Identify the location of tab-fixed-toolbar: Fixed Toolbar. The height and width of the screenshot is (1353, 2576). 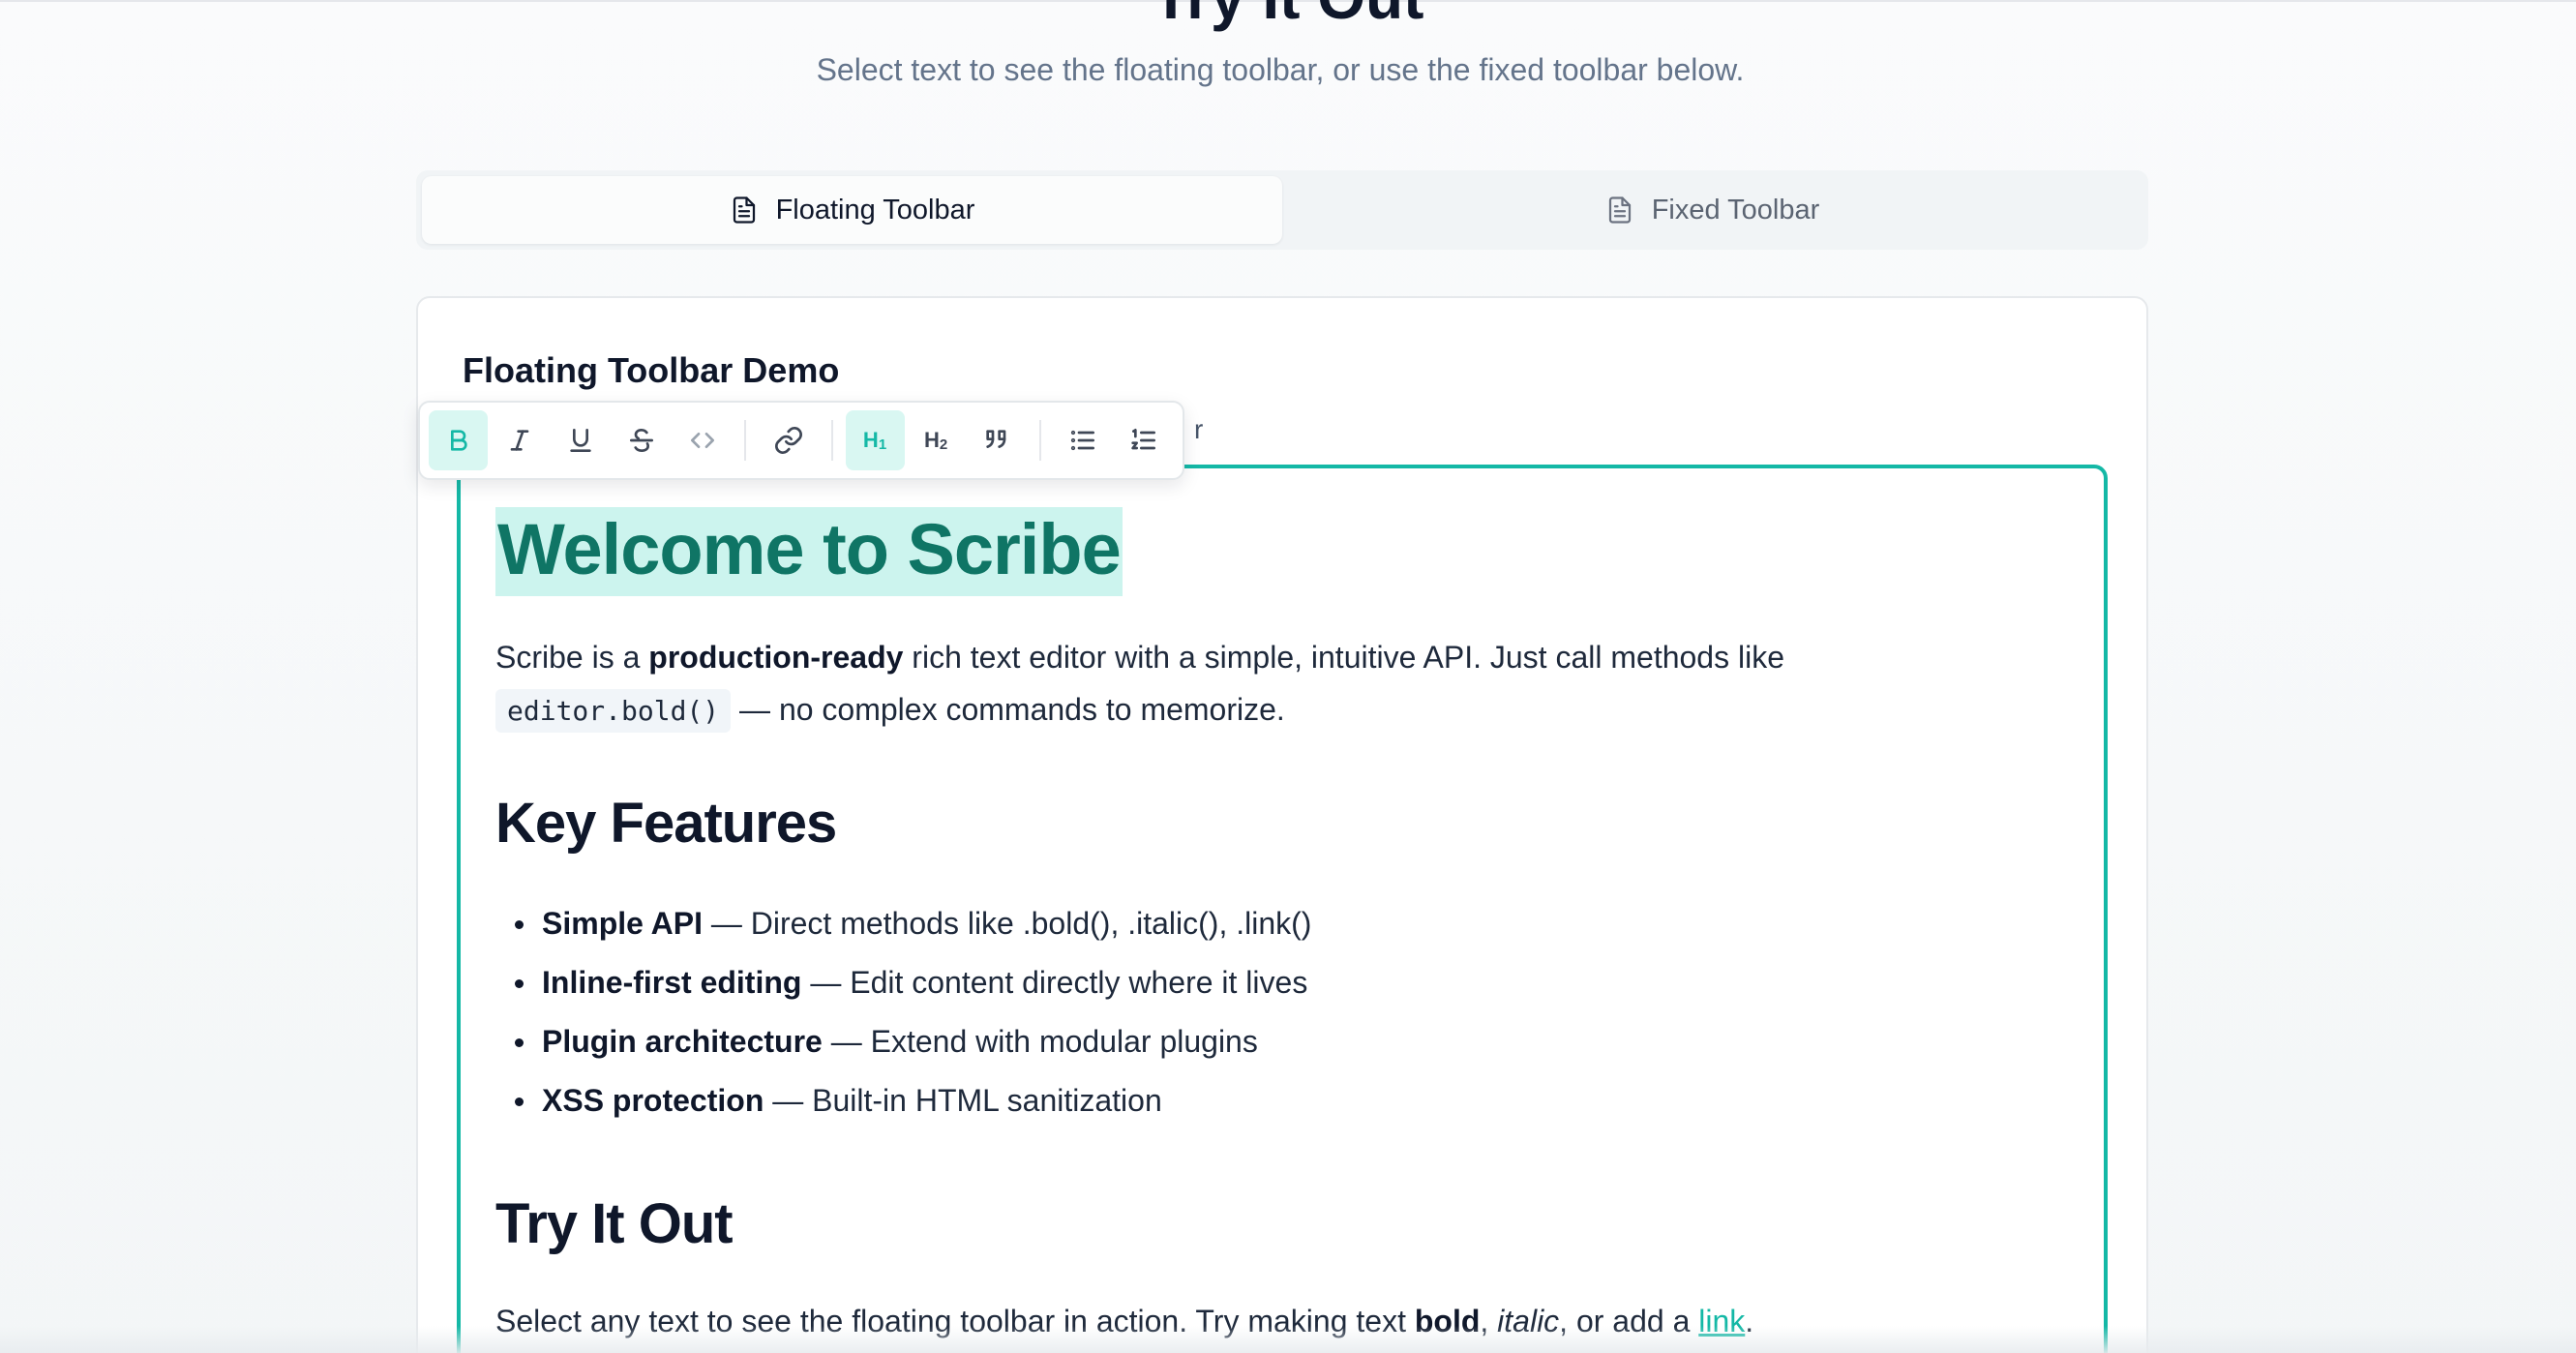
(1712, 210).